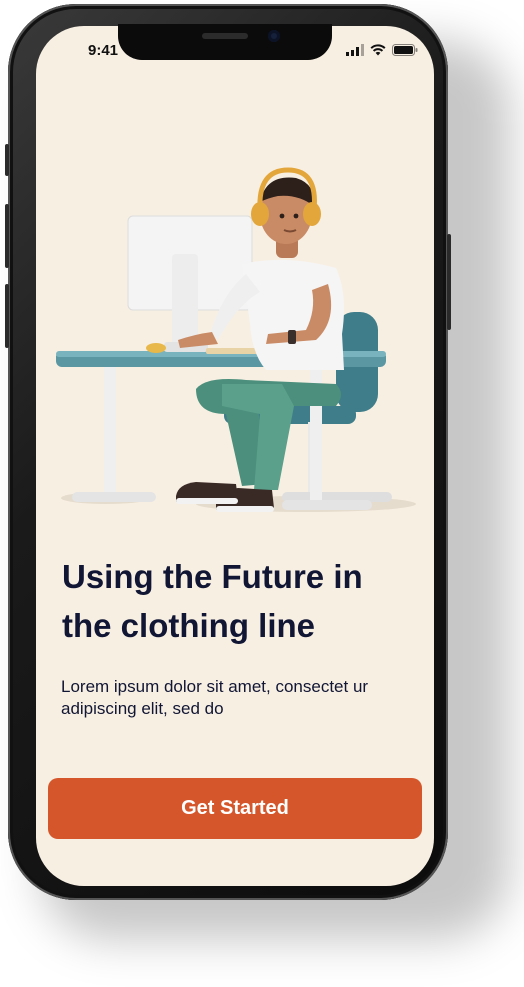  What do you see at coordinates (225, 36) in the screenshot?
I see `speaker-grille` at bounding box center [225, 36].